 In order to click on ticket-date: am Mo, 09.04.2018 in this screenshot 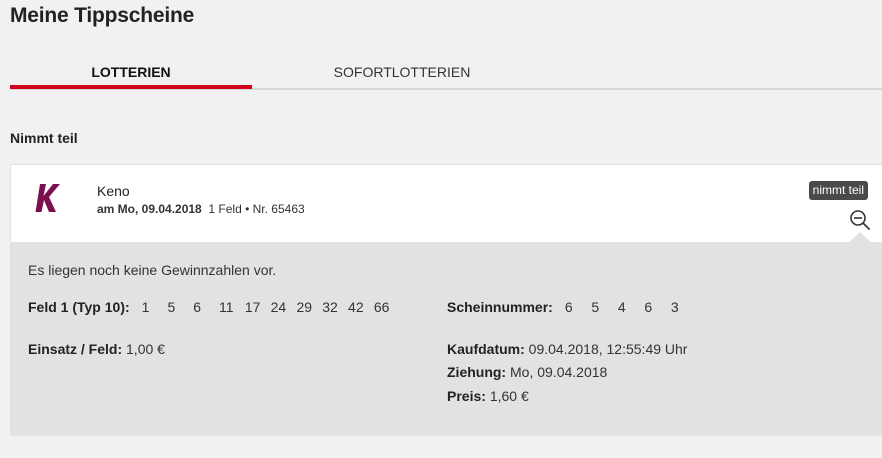, I will do `click(149, 209)`.